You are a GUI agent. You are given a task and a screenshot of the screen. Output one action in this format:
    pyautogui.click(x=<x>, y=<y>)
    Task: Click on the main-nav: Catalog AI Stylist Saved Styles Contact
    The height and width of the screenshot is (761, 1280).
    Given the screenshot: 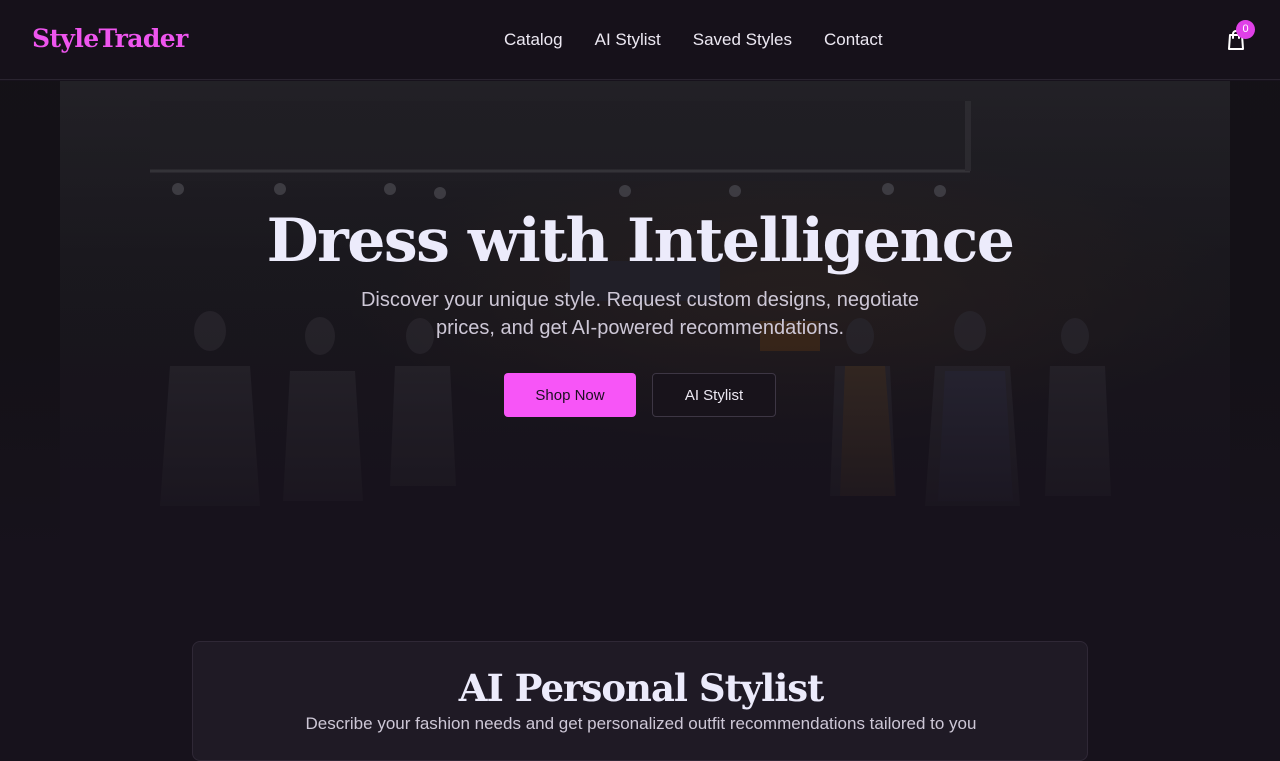 What is the action you would take?
    pyautogui.click(x=693, y=40)
    